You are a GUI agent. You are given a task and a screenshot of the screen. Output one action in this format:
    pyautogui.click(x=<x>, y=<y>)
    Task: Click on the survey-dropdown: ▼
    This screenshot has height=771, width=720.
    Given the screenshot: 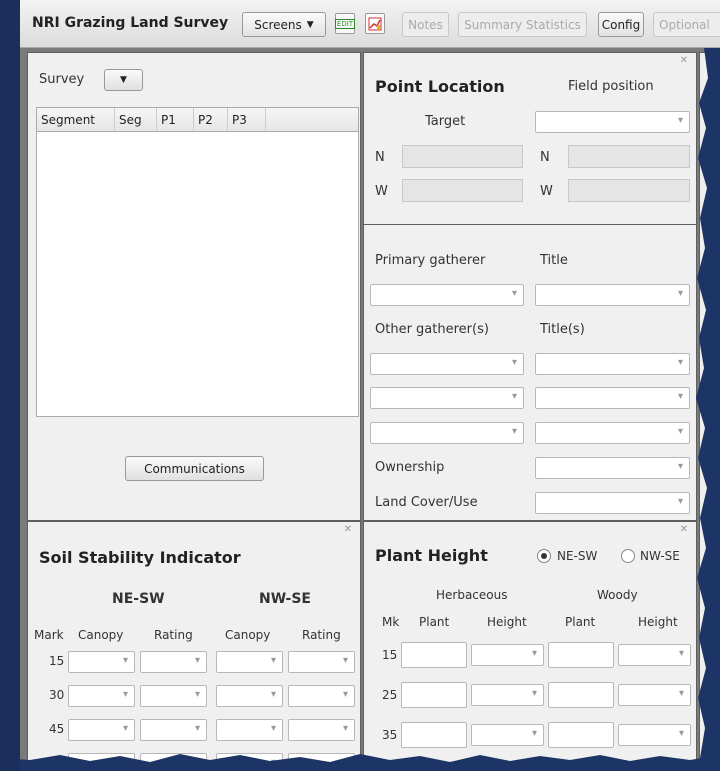 What is the action you would take?
    pyautogui.click(x=123, y=80)
    